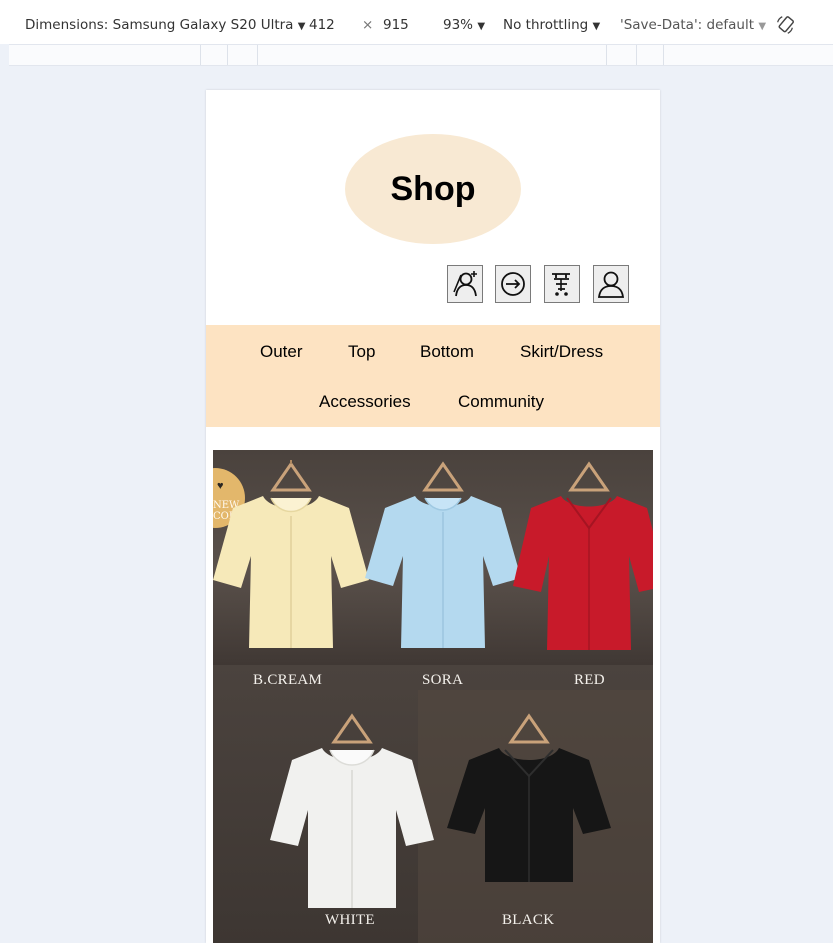 This screenshot has height=943, width=833. Describe the element at coordinates (281, 352) in the screenshot. I see `nav-item-outer: Outer` at that location.